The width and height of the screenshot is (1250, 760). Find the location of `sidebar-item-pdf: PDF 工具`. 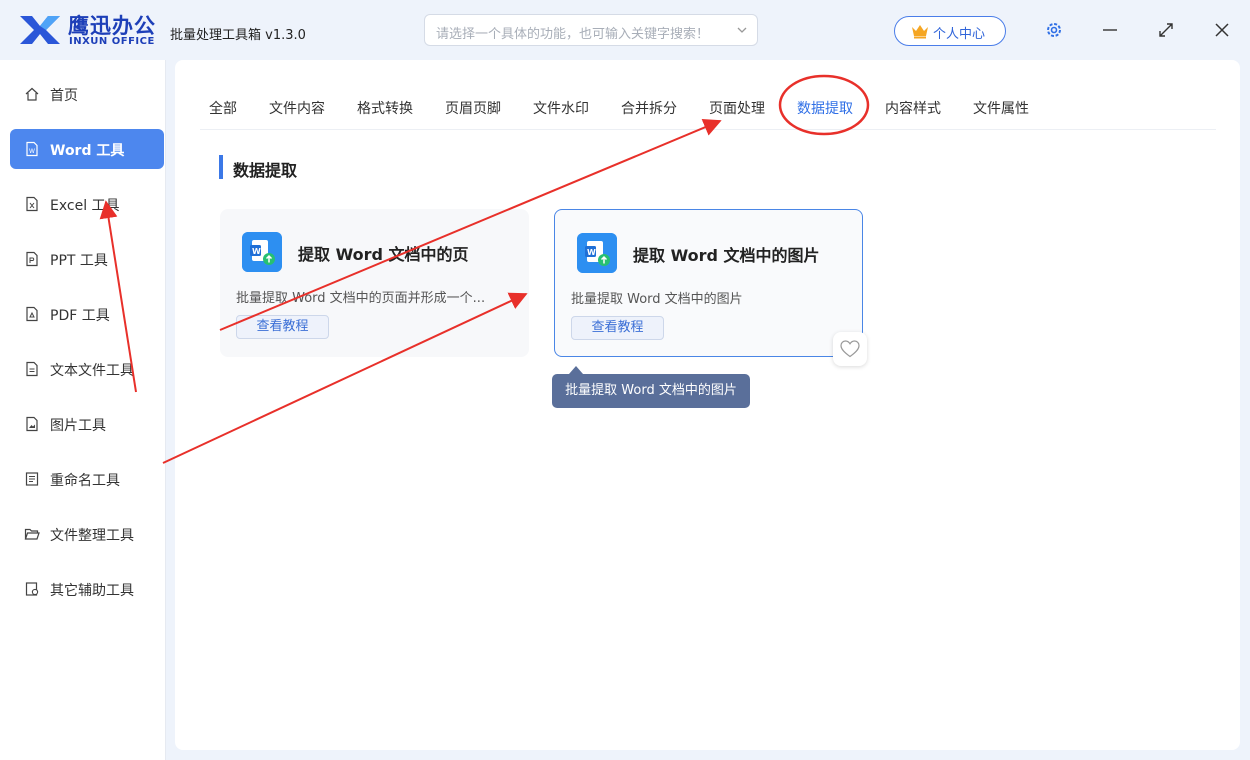

sidebar-item-pdf: PDF 工具 is located at coordinates (87, 314).